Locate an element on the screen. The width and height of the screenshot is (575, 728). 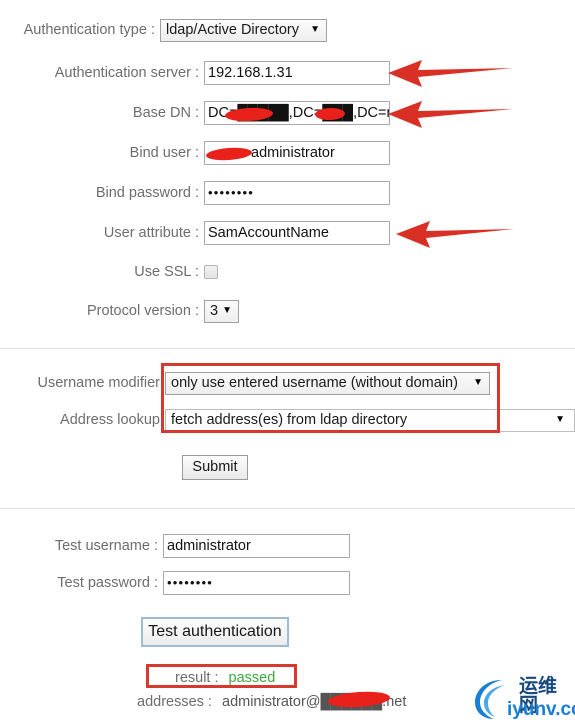
test-authentication-button: Test authentication is located at coordinates (215, 632).